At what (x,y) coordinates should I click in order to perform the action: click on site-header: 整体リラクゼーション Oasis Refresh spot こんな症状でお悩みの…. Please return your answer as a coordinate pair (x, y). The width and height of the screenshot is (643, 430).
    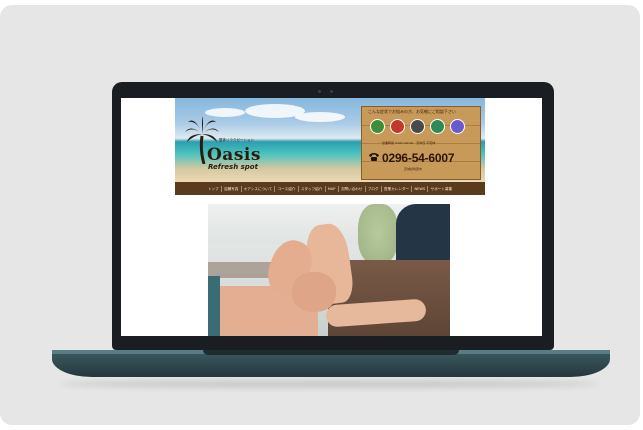
    Looking at the image, I should click on (330, 140).